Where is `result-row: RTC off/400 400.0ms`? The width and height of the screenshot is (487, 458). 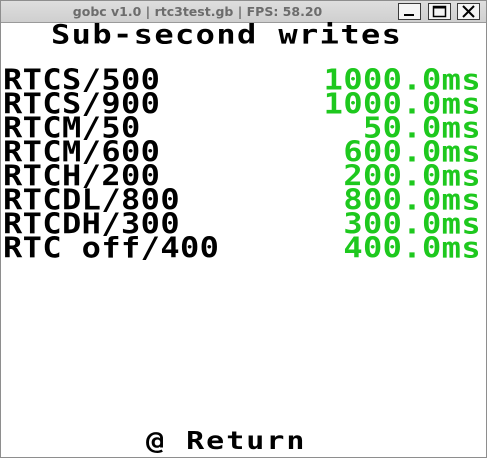 result-row: RTC off/400 400.0ms is located at coordinates (243, 247).